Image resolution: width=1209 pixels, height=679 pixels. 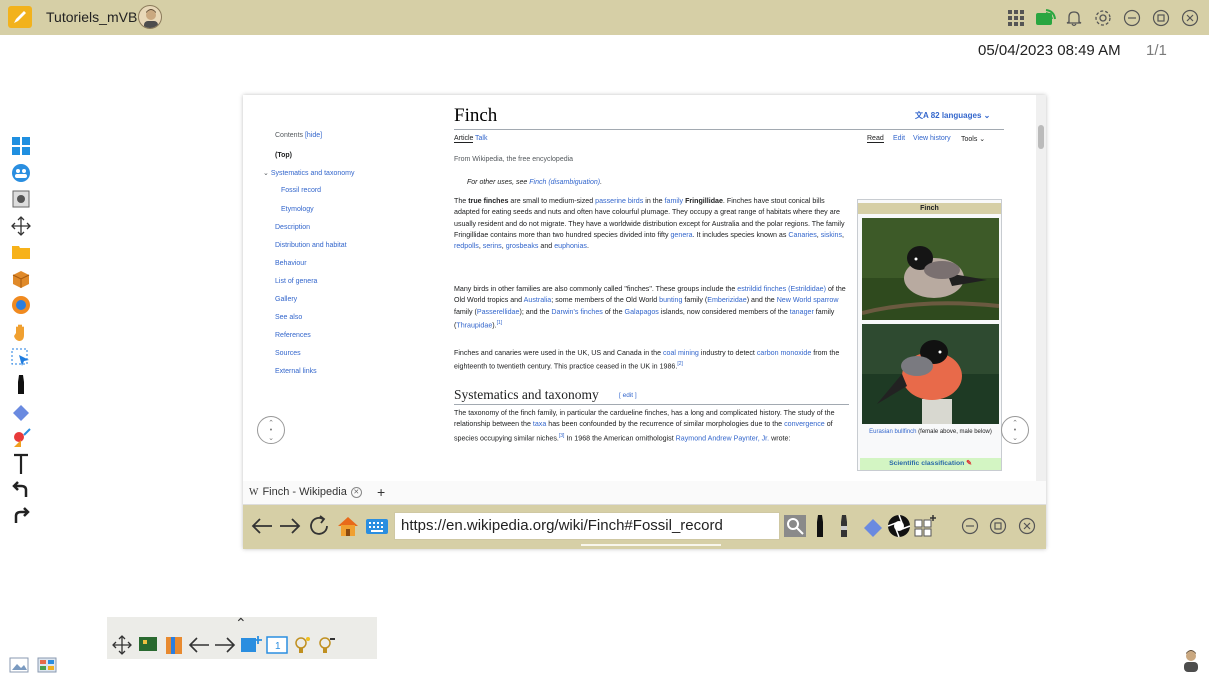 I want to click on link-thraupidae: Thraupidae, so click(x=474, y=325).